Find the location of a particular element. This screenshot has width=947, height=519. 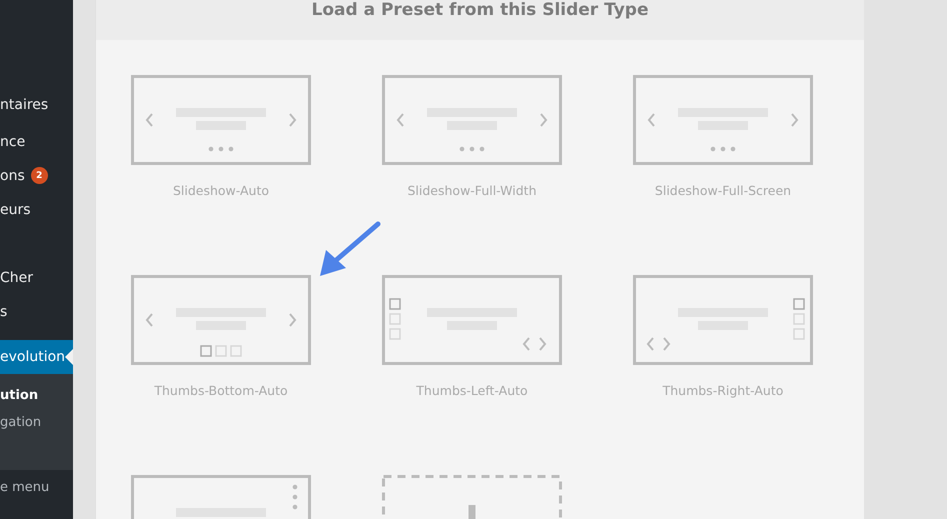

preset-label: Thumbs-Bottom-Auto is located at coordinates (221, 390).